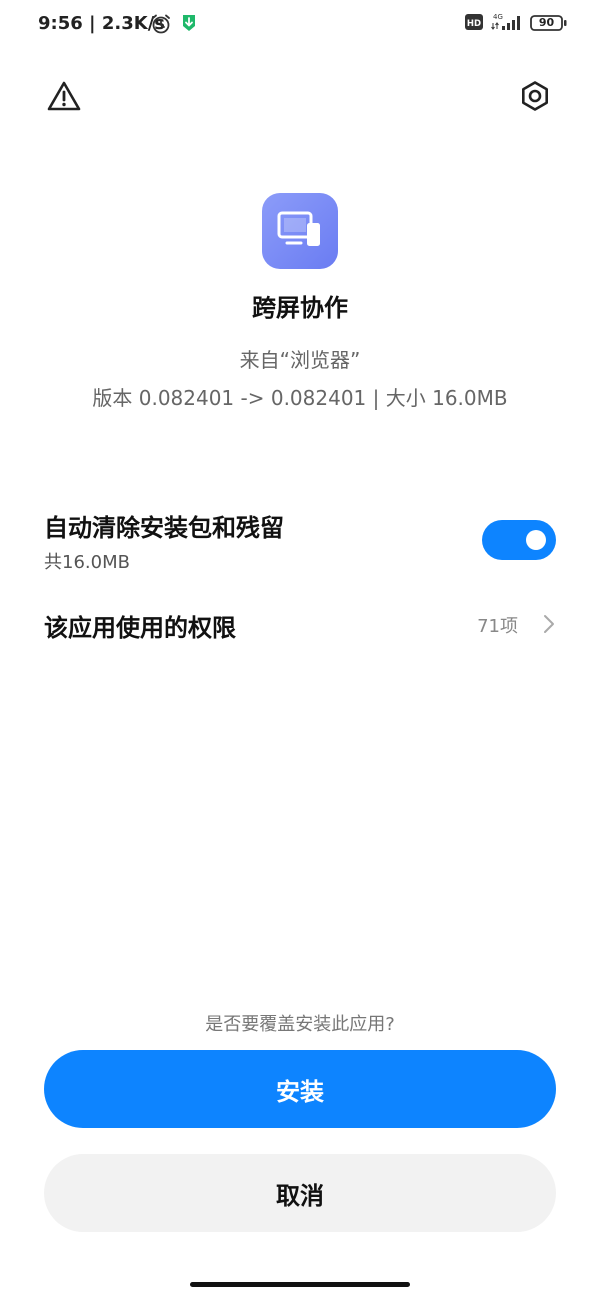 The width and height of the screenshot is (600, 1300). What do you see at coordinates (60, 23) in the screenshot?
I see `status-time: 9:56` at bounding box center [60, 23].